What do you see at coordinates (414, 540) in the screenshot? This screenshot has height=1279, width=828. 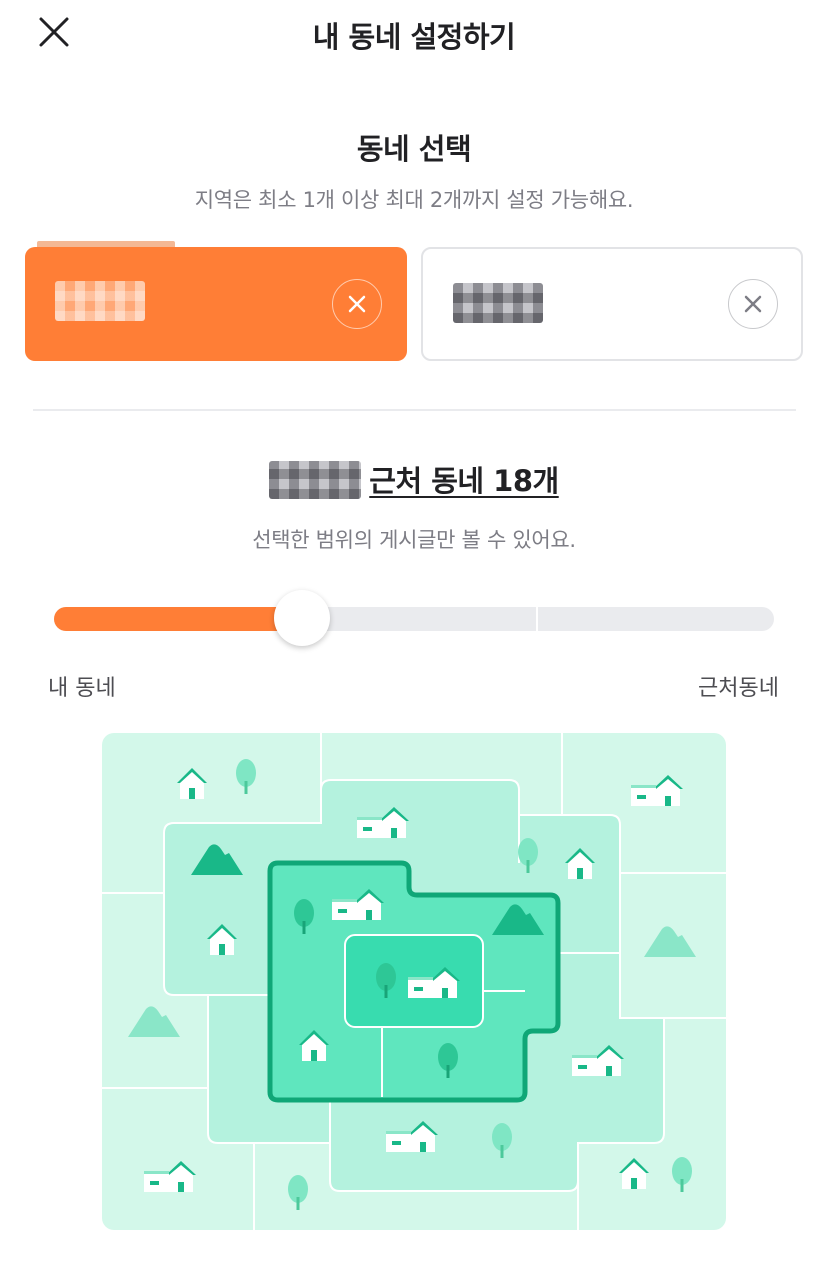 I see `range-description: 선택한 범위의 게시글만 볼 수 있어요.` at bounding box center [414, 540].